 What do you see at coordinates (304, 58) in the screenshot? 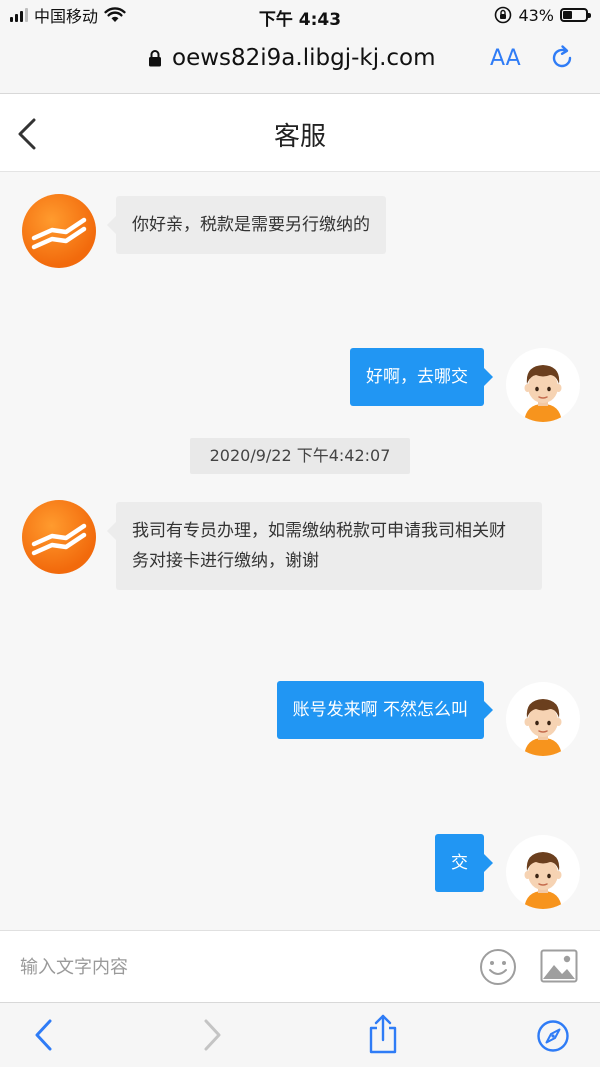
I see `url-text: oews82i9a.libgj-kj.com` at bounding box center [304, 58].